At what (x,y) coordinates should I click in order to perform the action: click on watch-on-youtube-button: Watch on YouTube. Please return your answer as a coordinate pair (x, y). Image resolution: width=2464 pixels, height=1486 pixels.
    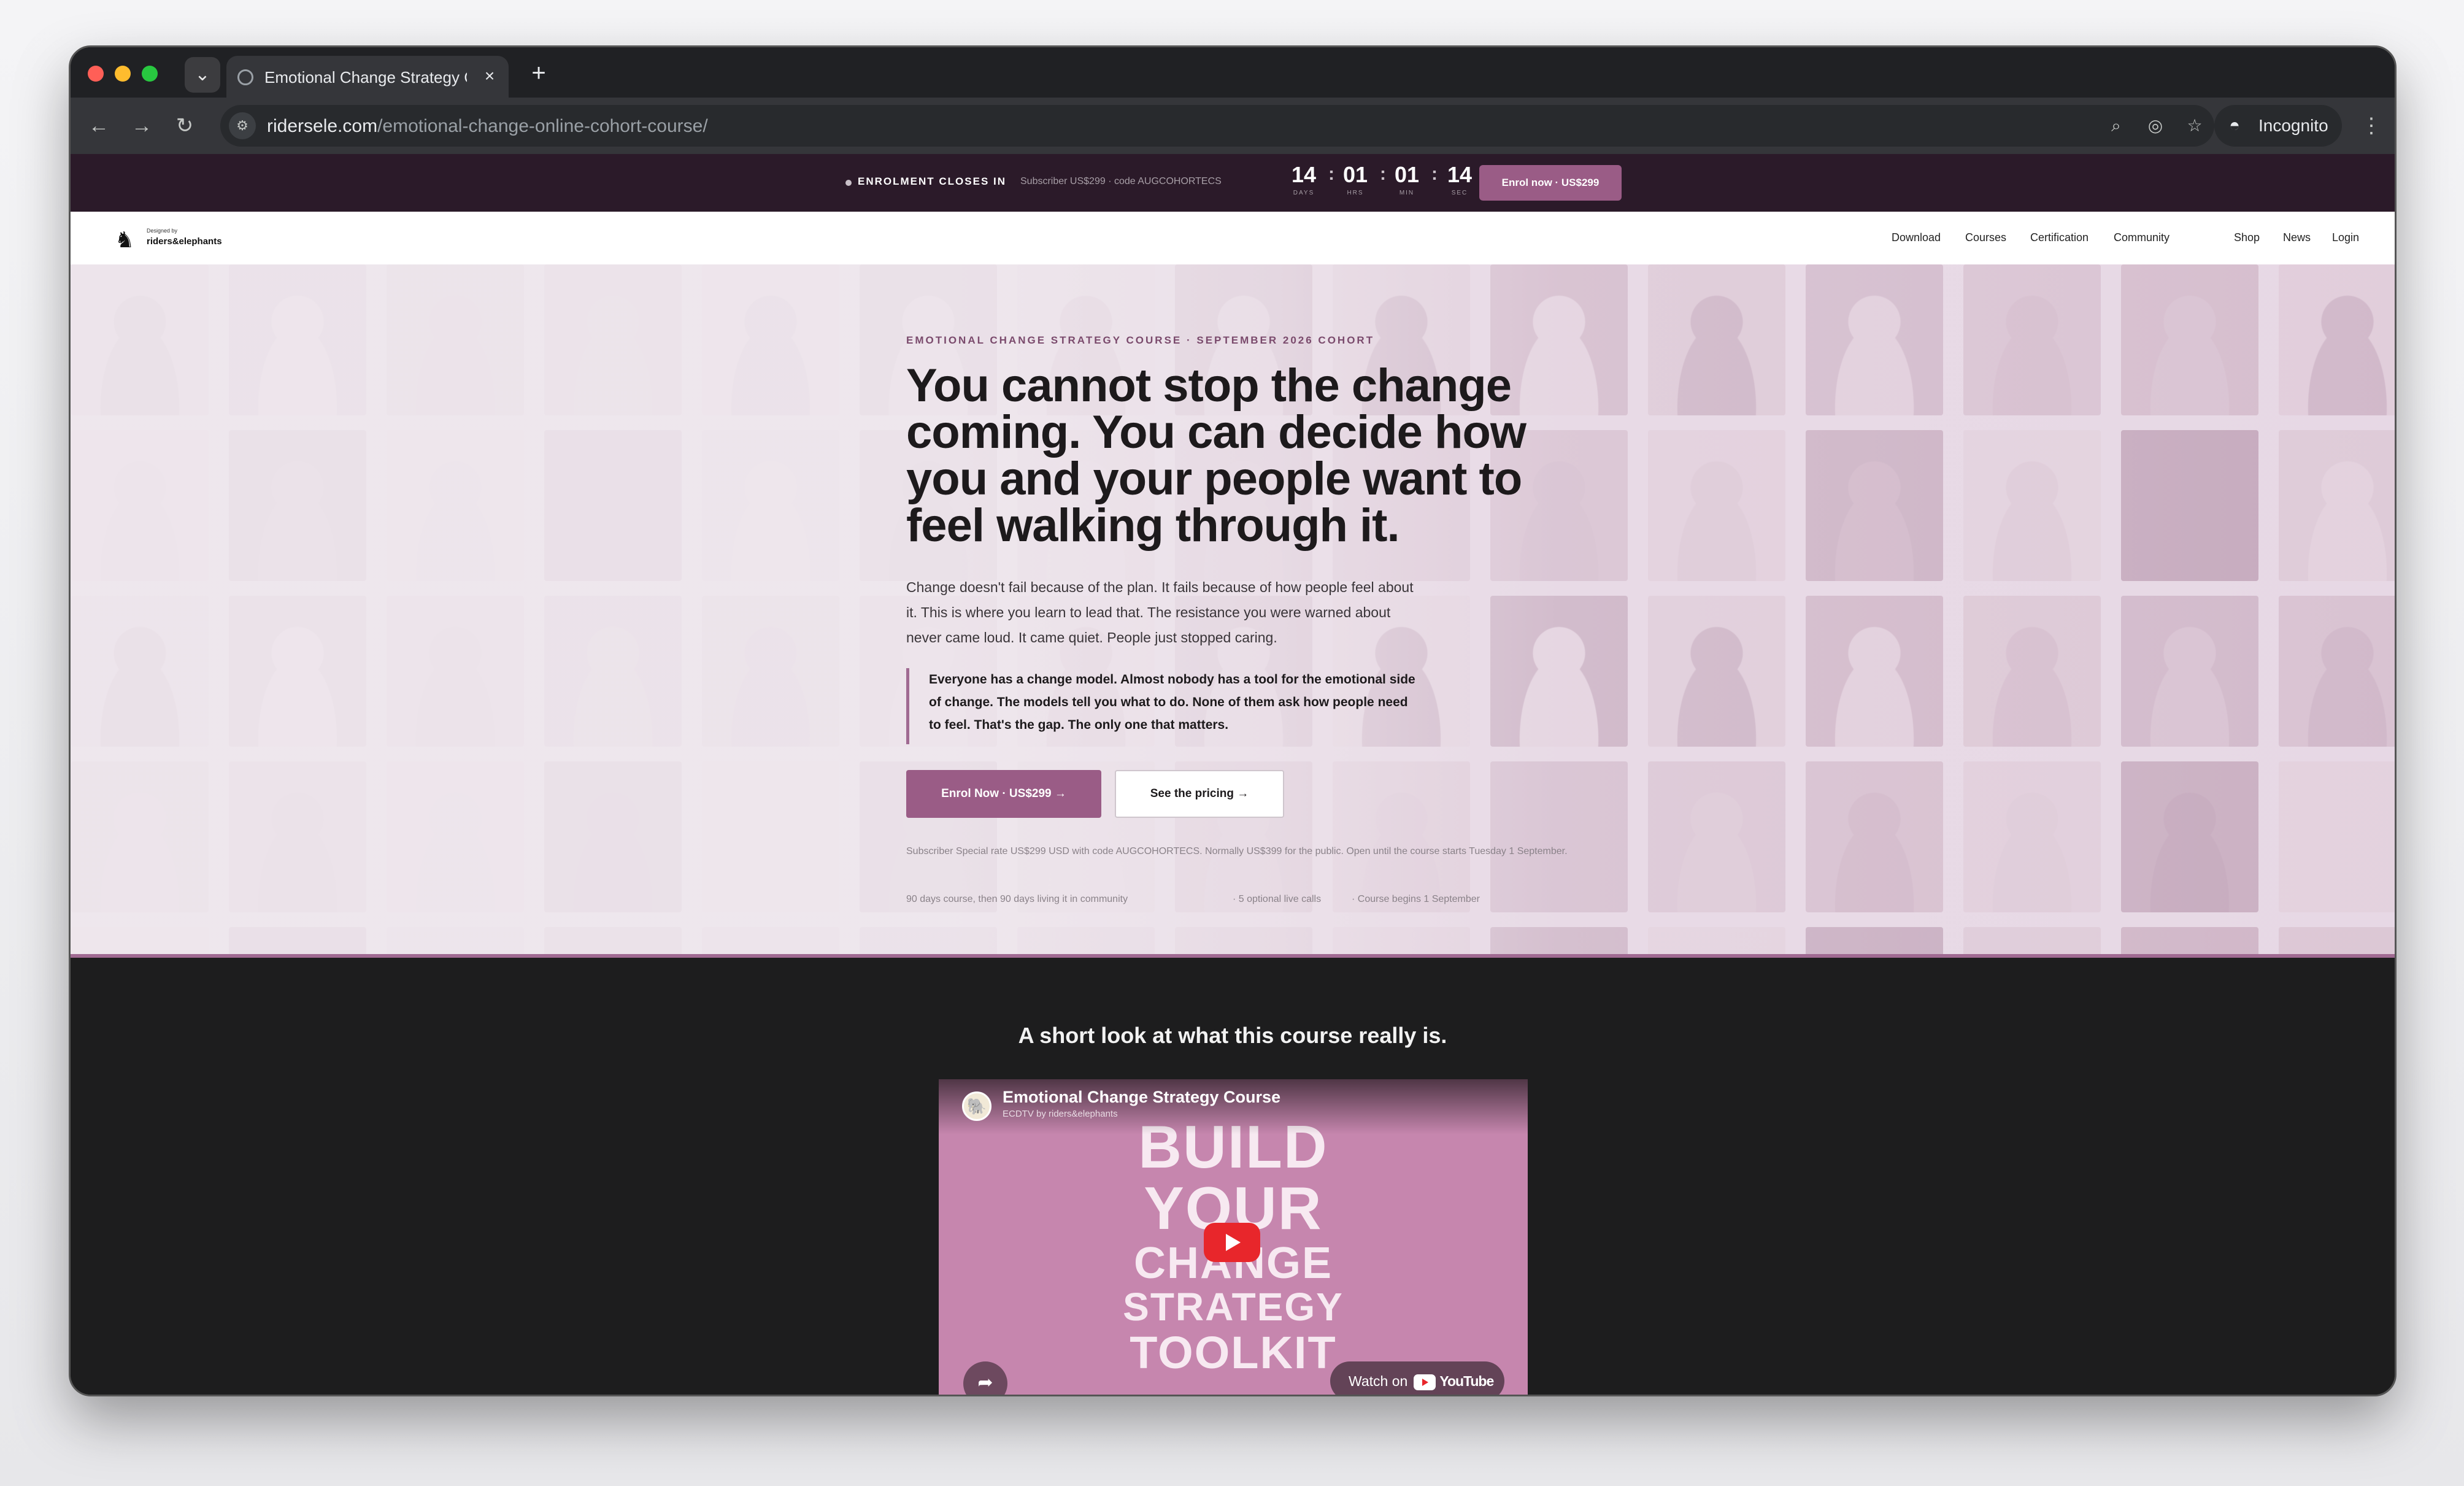
    Looking at the image, I should click on (1417, 1378).